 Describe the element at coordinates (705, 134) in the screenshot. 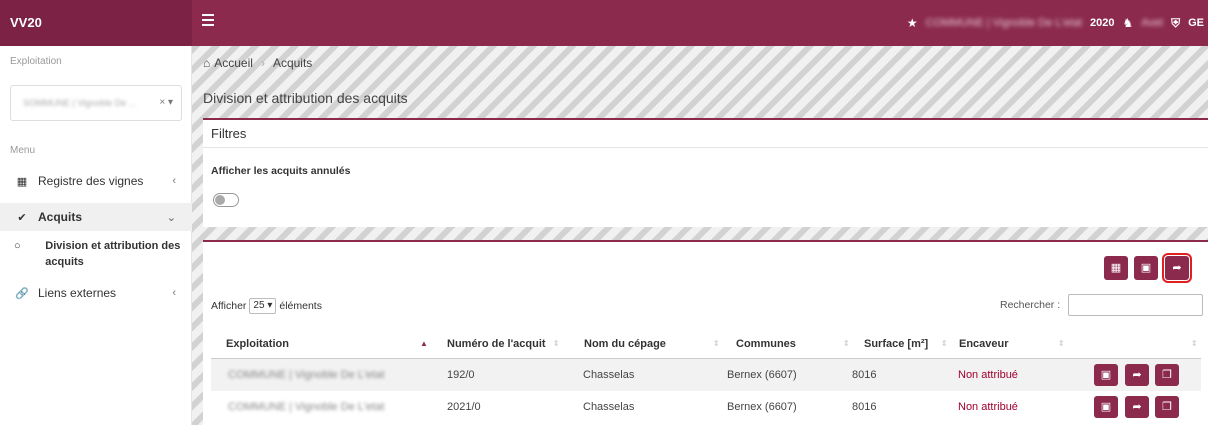

I see `filters-title: Filtres` at that location.